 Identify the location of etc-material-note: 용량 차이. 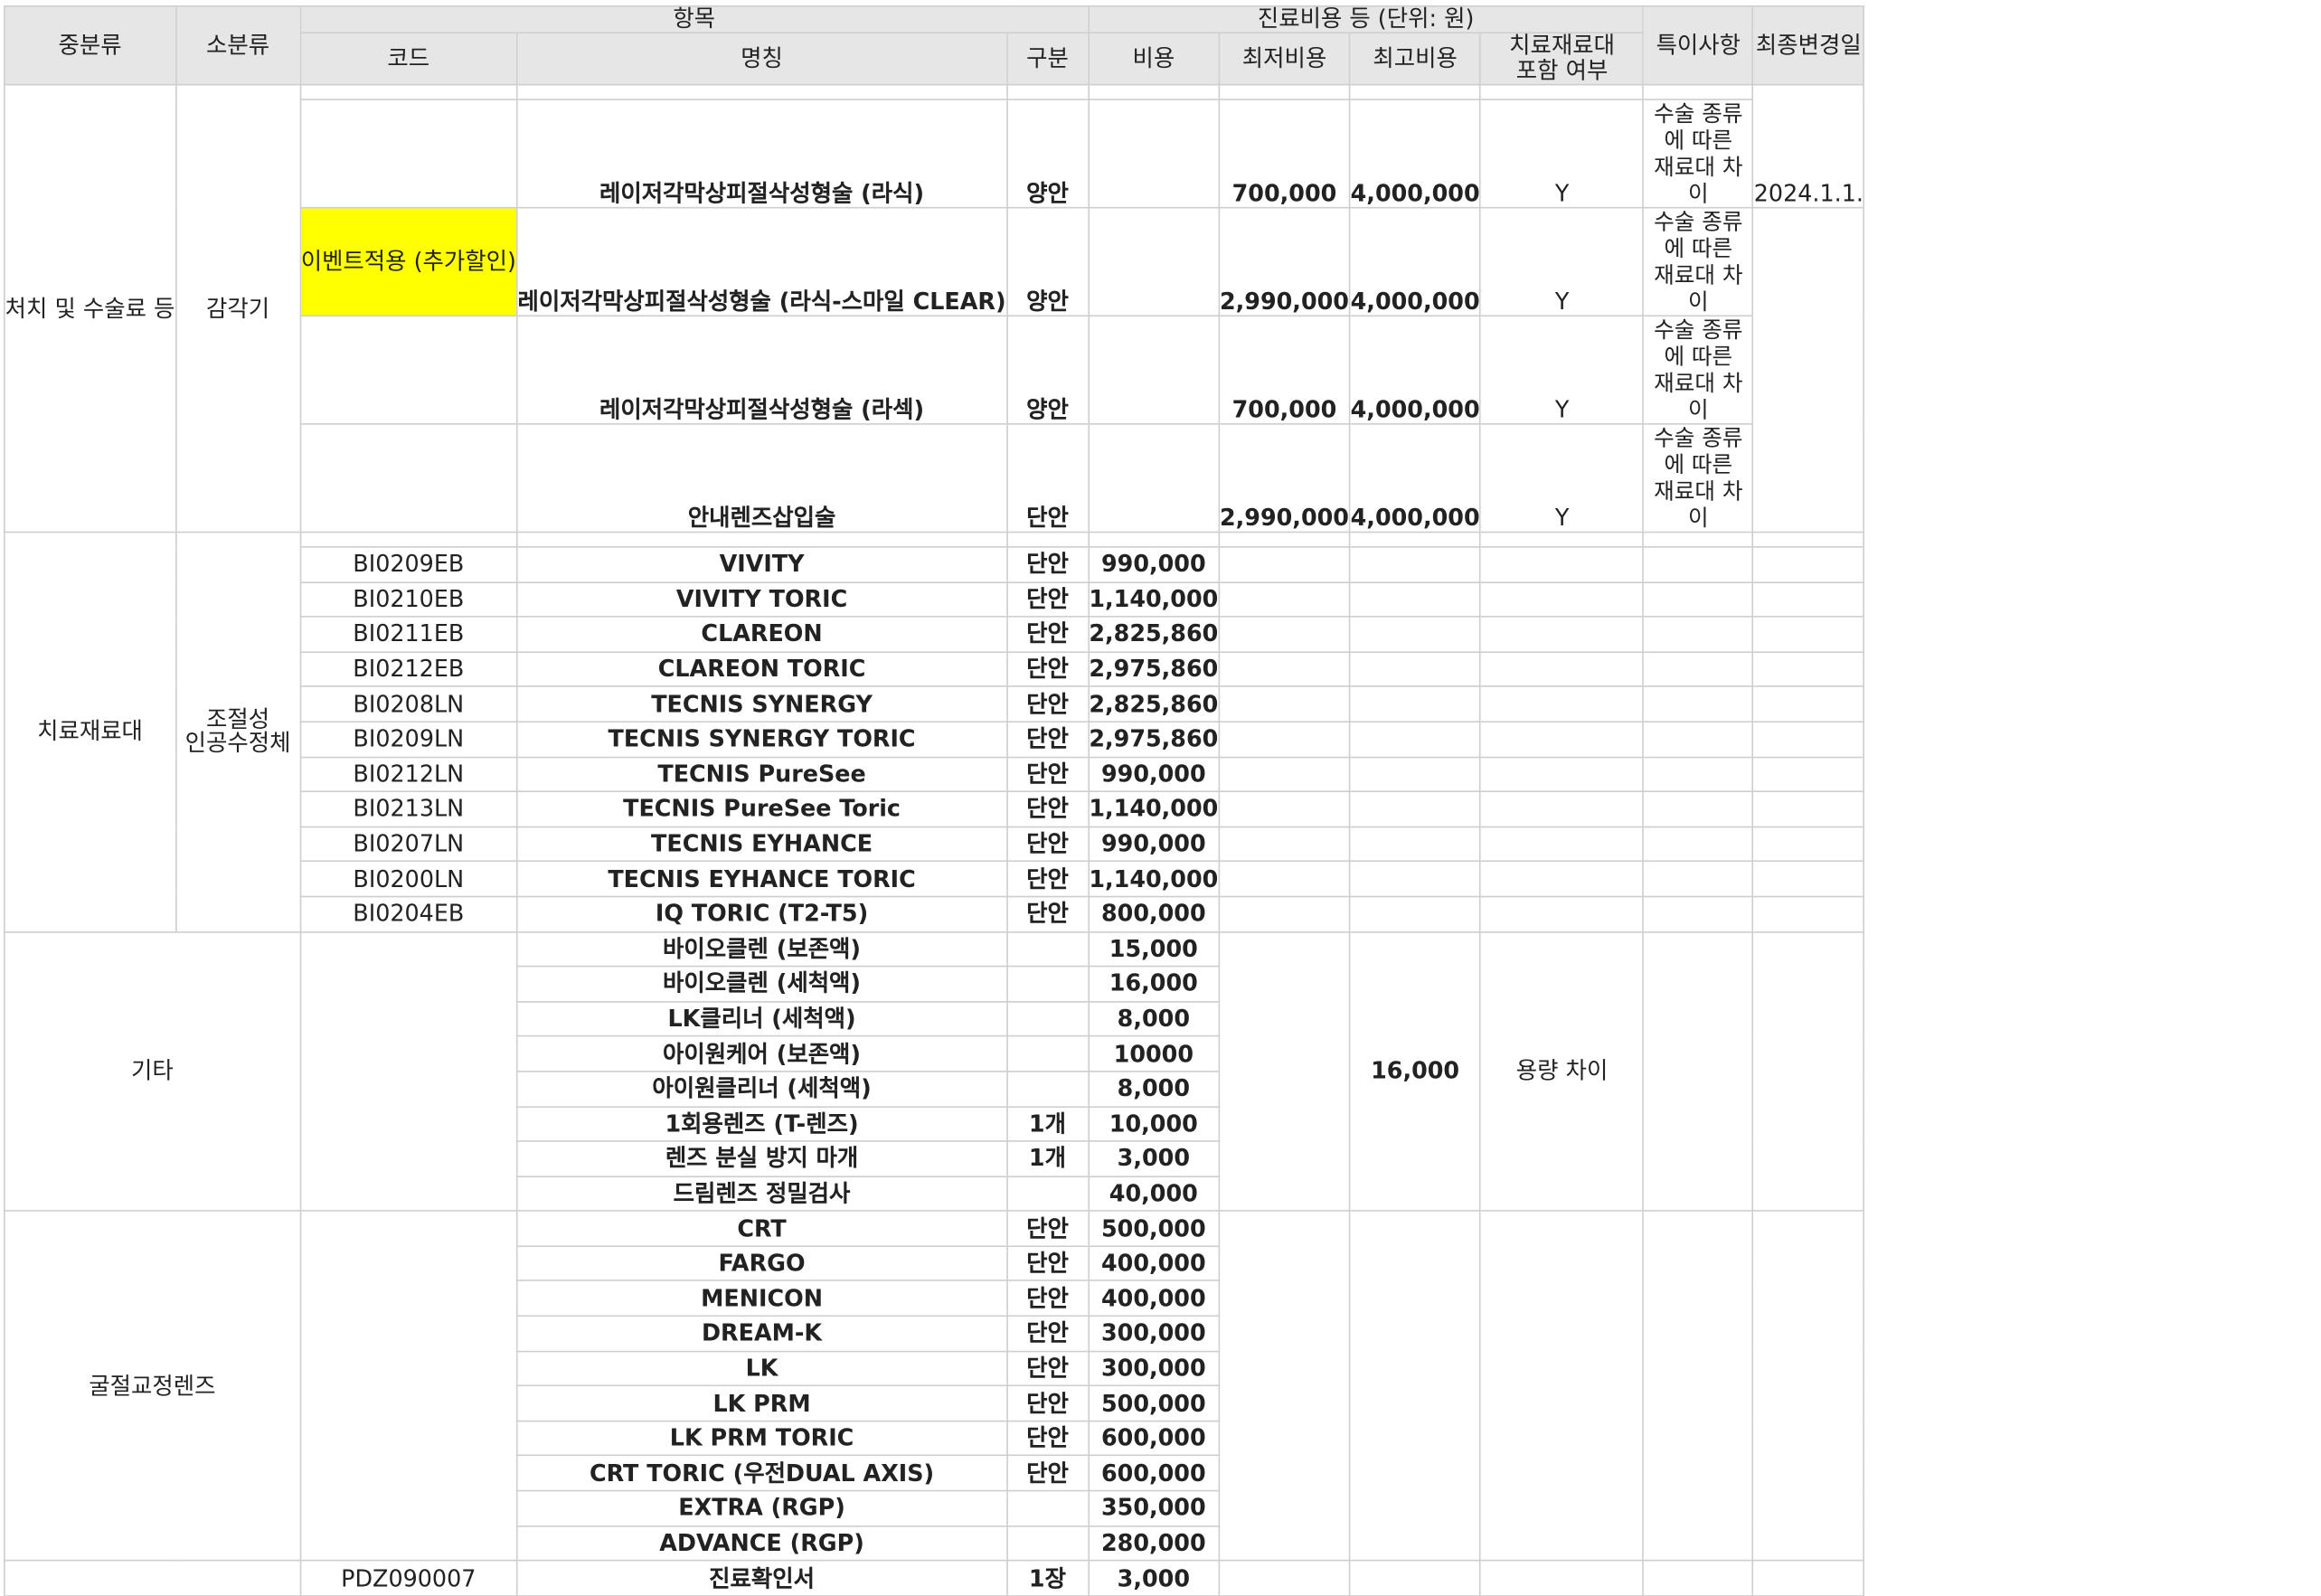
(1562, 1072).